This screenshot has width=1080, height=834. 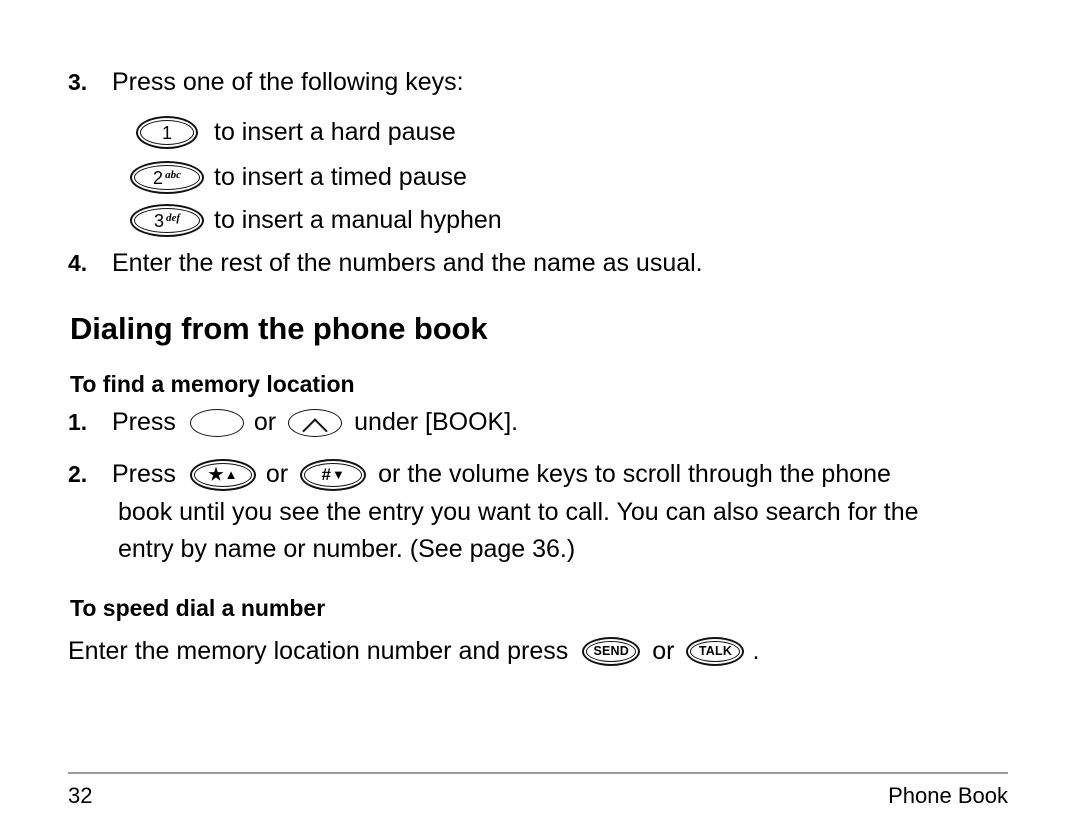 I want to click on key-2-letters: abc, so click(x=173, y=175).